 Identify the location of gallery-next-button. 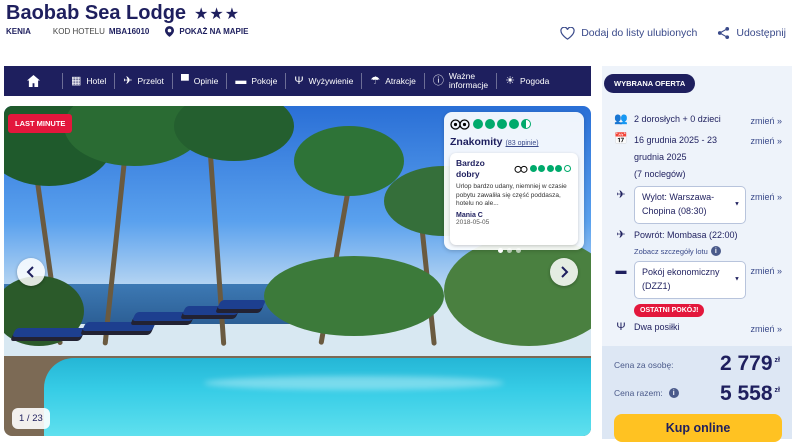
(564, 272).